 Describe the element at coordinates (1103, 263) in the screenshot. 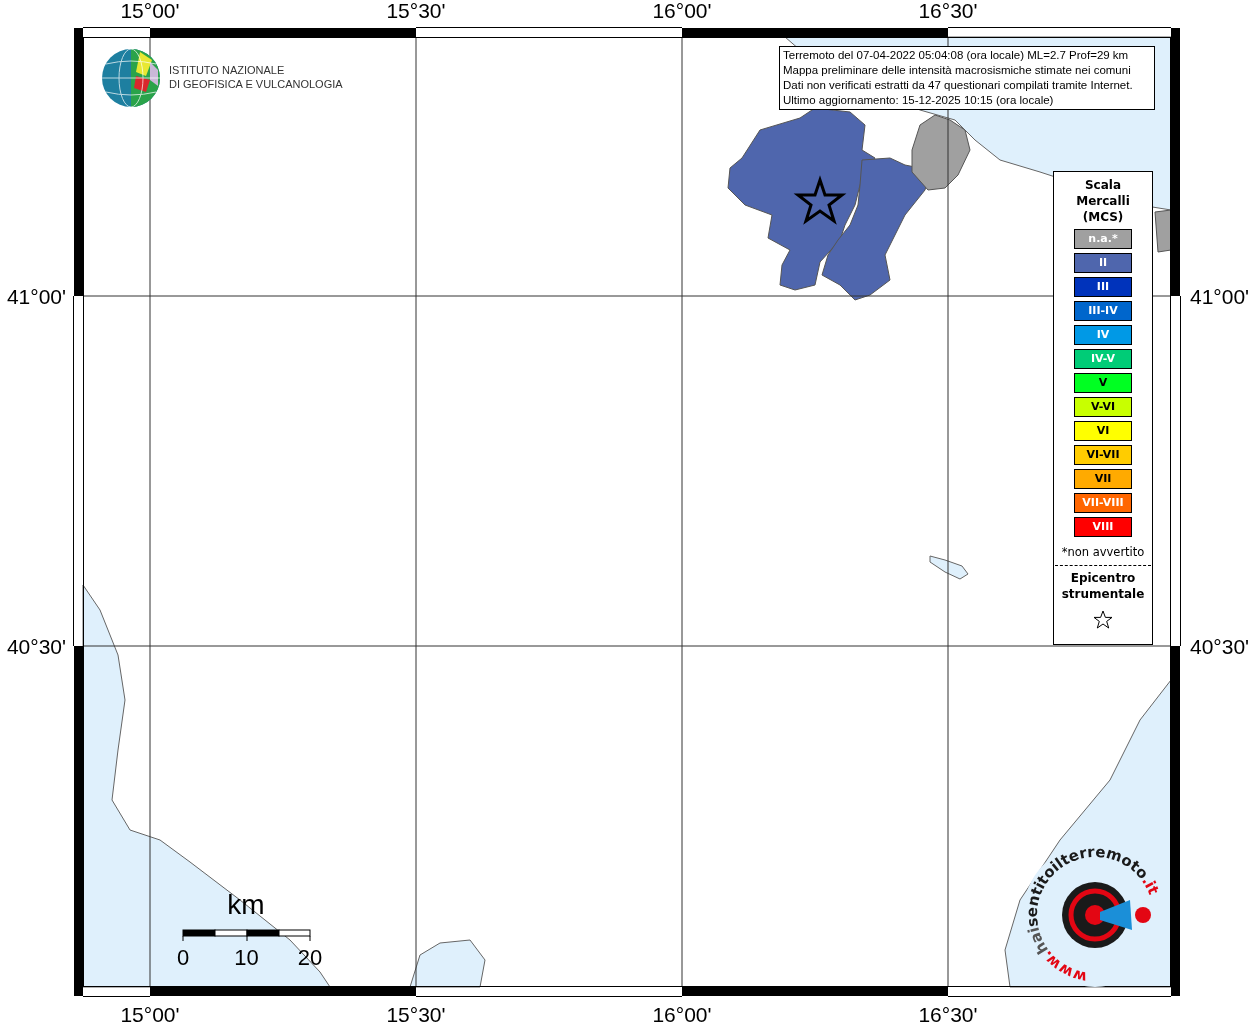

I see `intensity-swatch: II` at that location.